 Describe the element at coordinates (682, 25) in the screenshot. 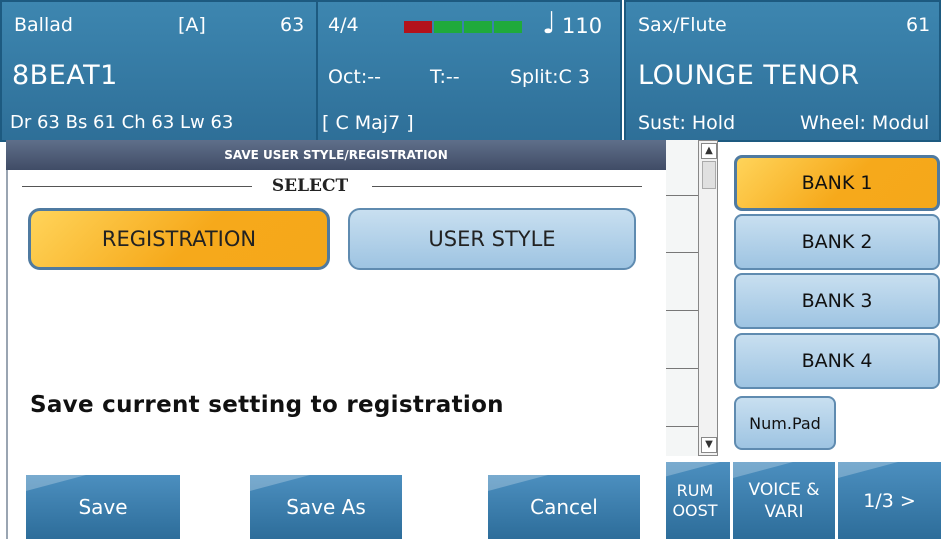

I see `voice-category: Sax/Flute` at that location.